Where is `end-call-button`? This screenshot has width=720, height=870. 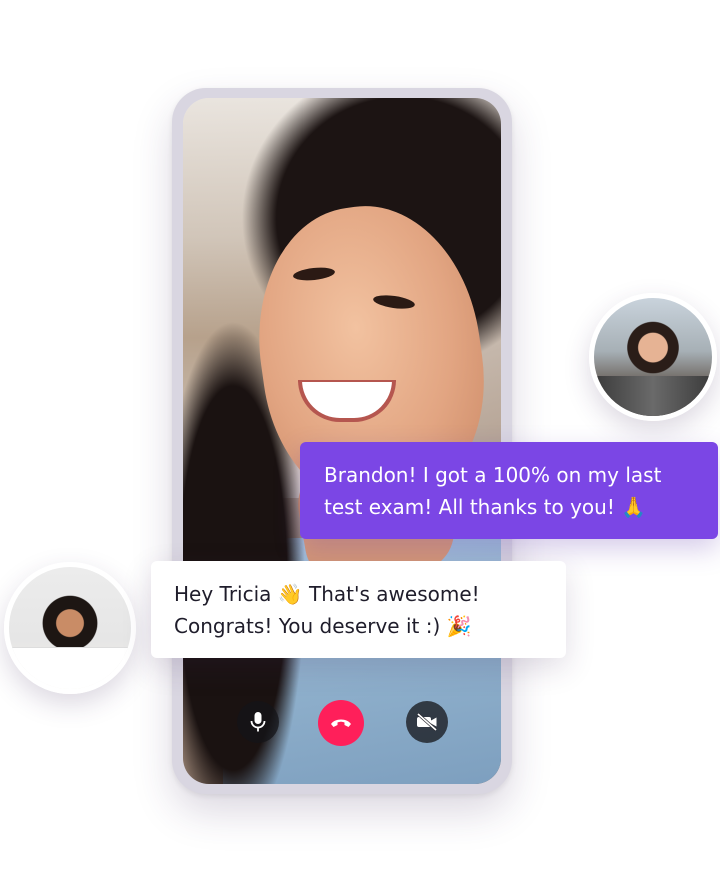 end-call-button is located at coordinates (341, 723).